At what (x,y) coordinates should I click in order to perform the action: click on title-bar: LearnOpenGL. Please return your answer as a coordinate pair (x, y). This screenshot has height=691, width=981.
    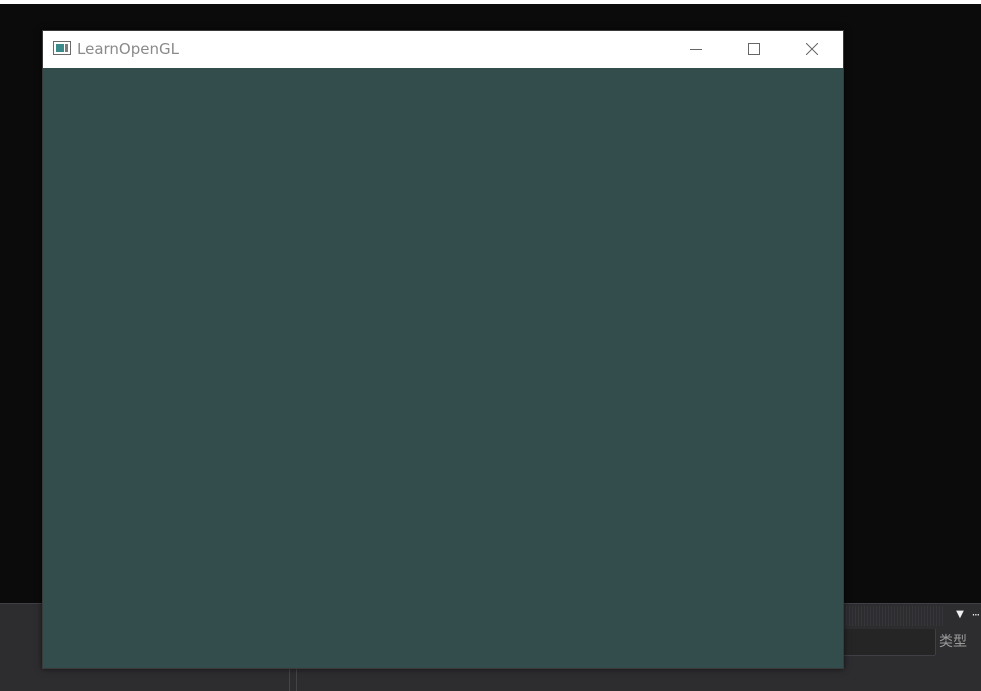
    Looking at the image, I should click on (443, 49).